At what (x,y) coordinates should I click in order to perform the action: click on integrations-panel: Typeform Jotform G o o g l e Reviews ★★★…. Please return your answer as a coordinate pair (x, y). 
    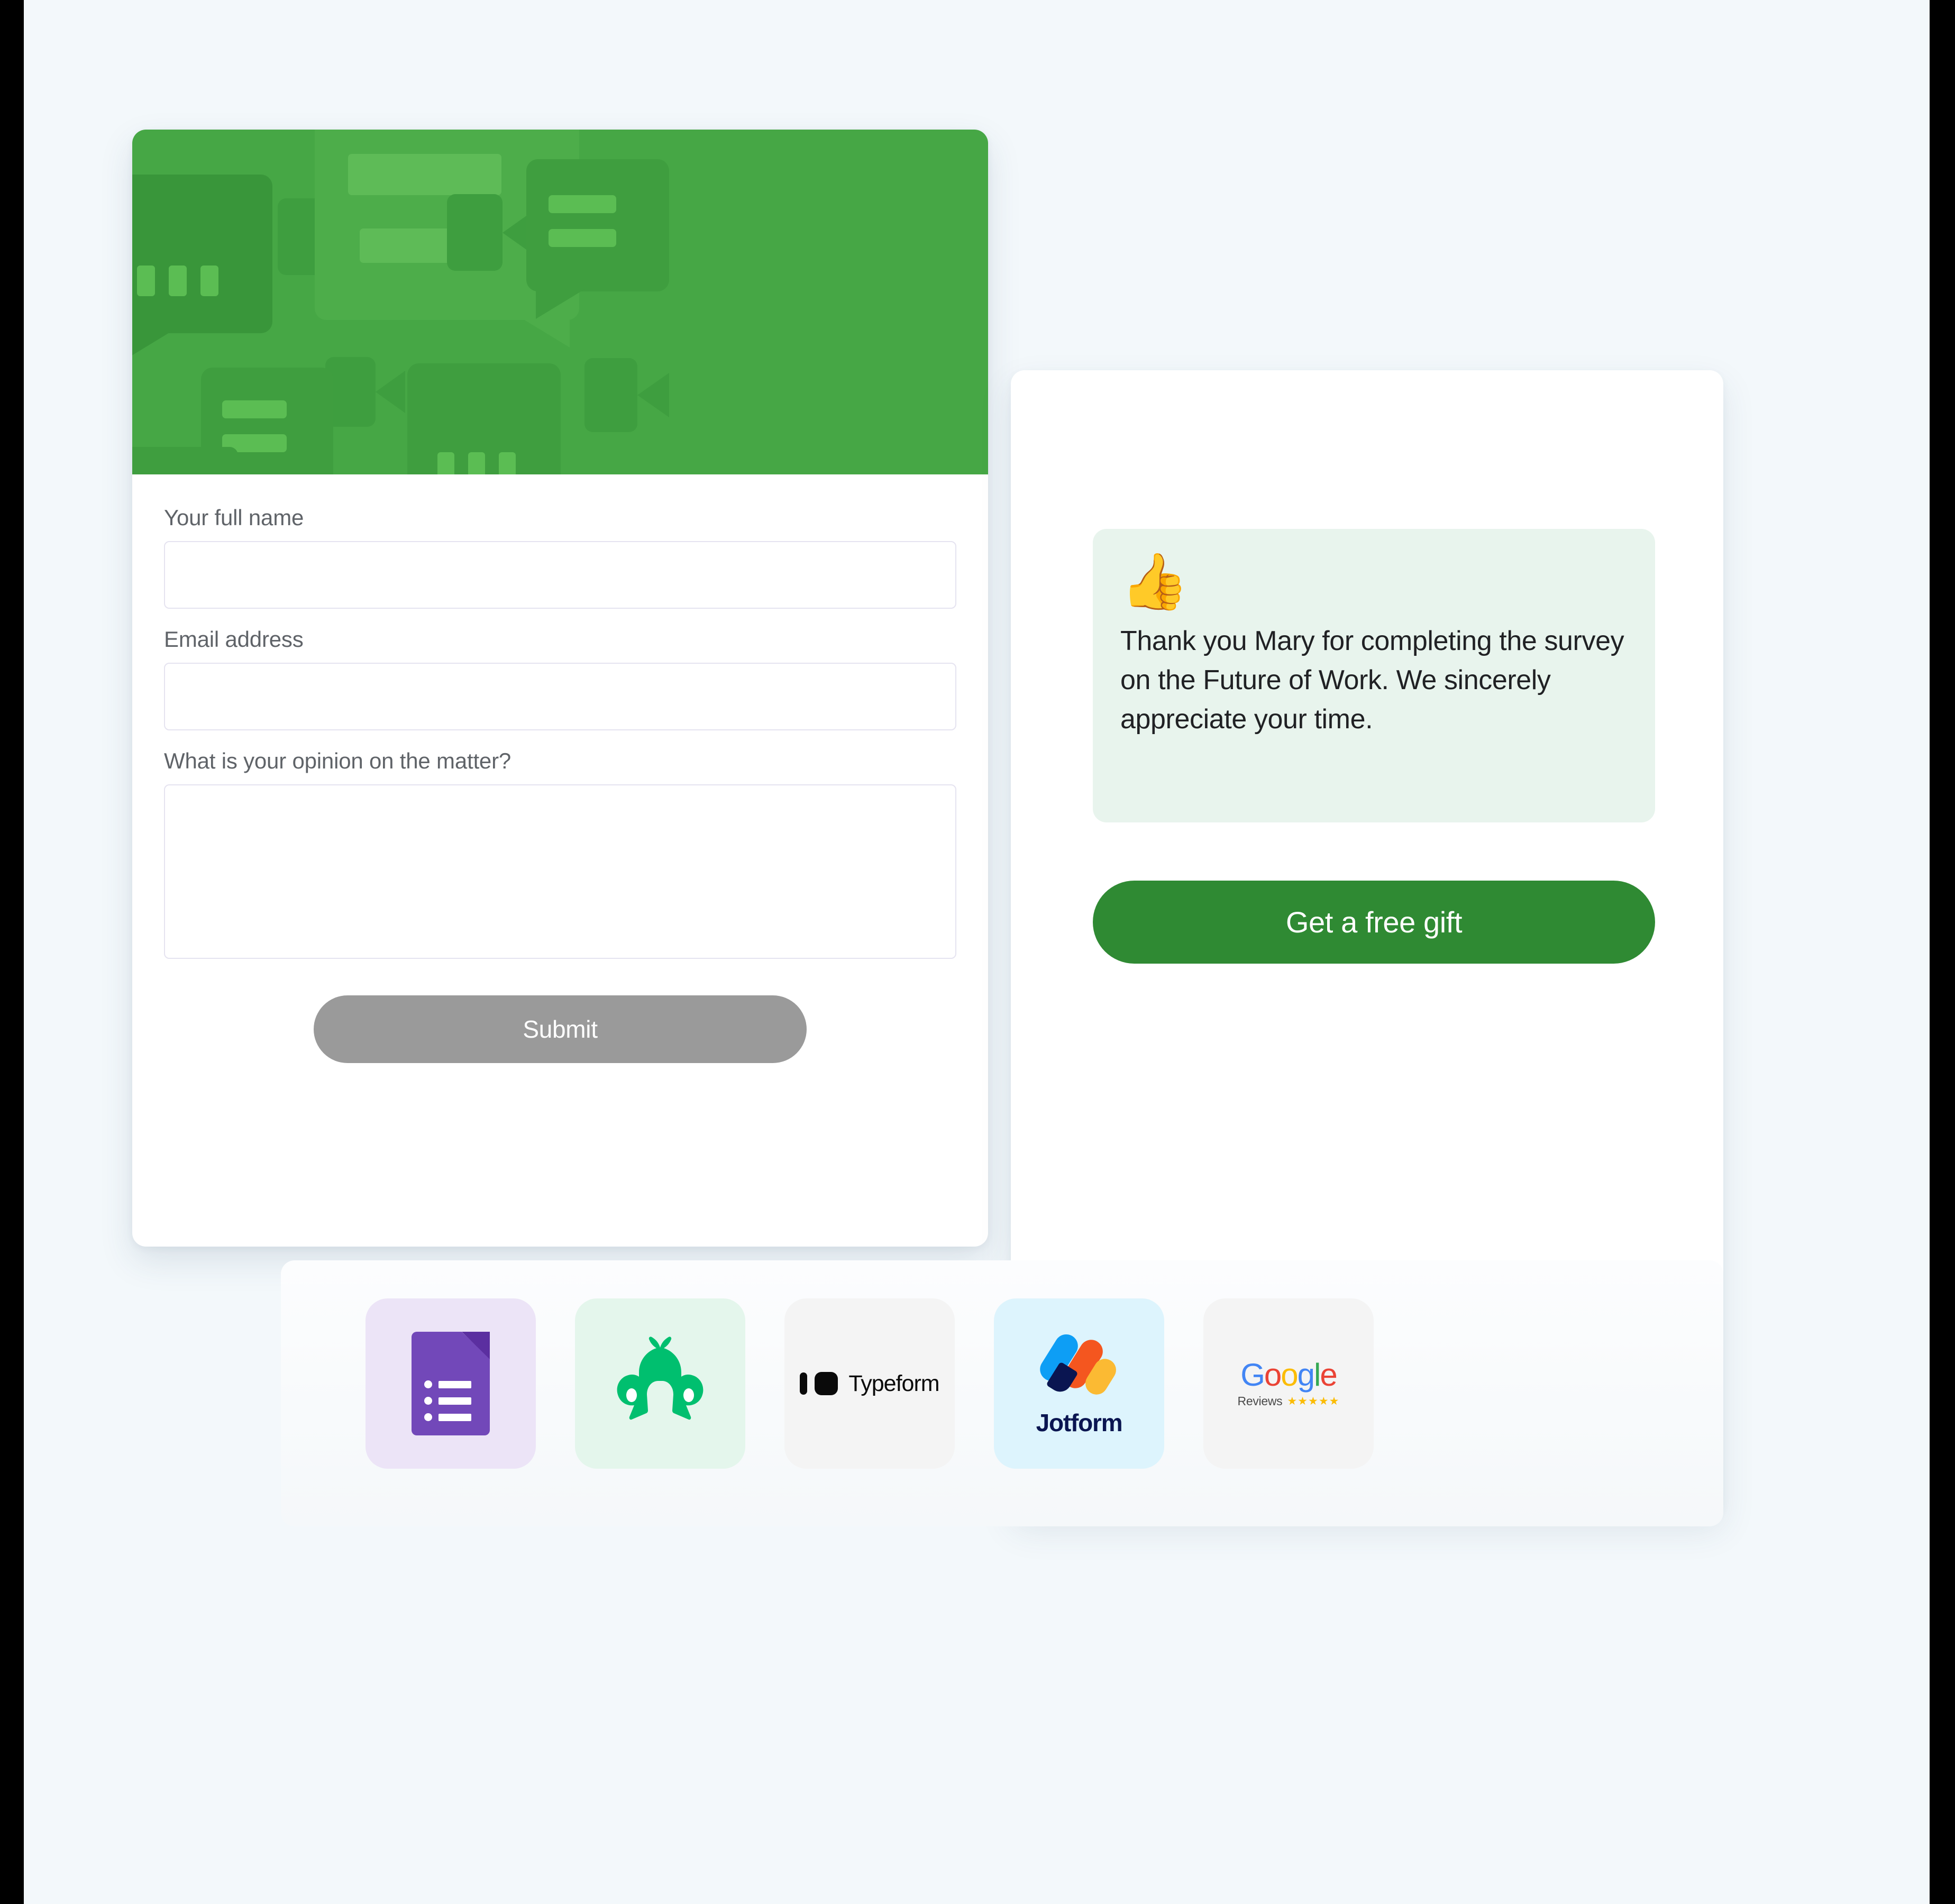
    Looking at the image, I should click on (1002, 1393).